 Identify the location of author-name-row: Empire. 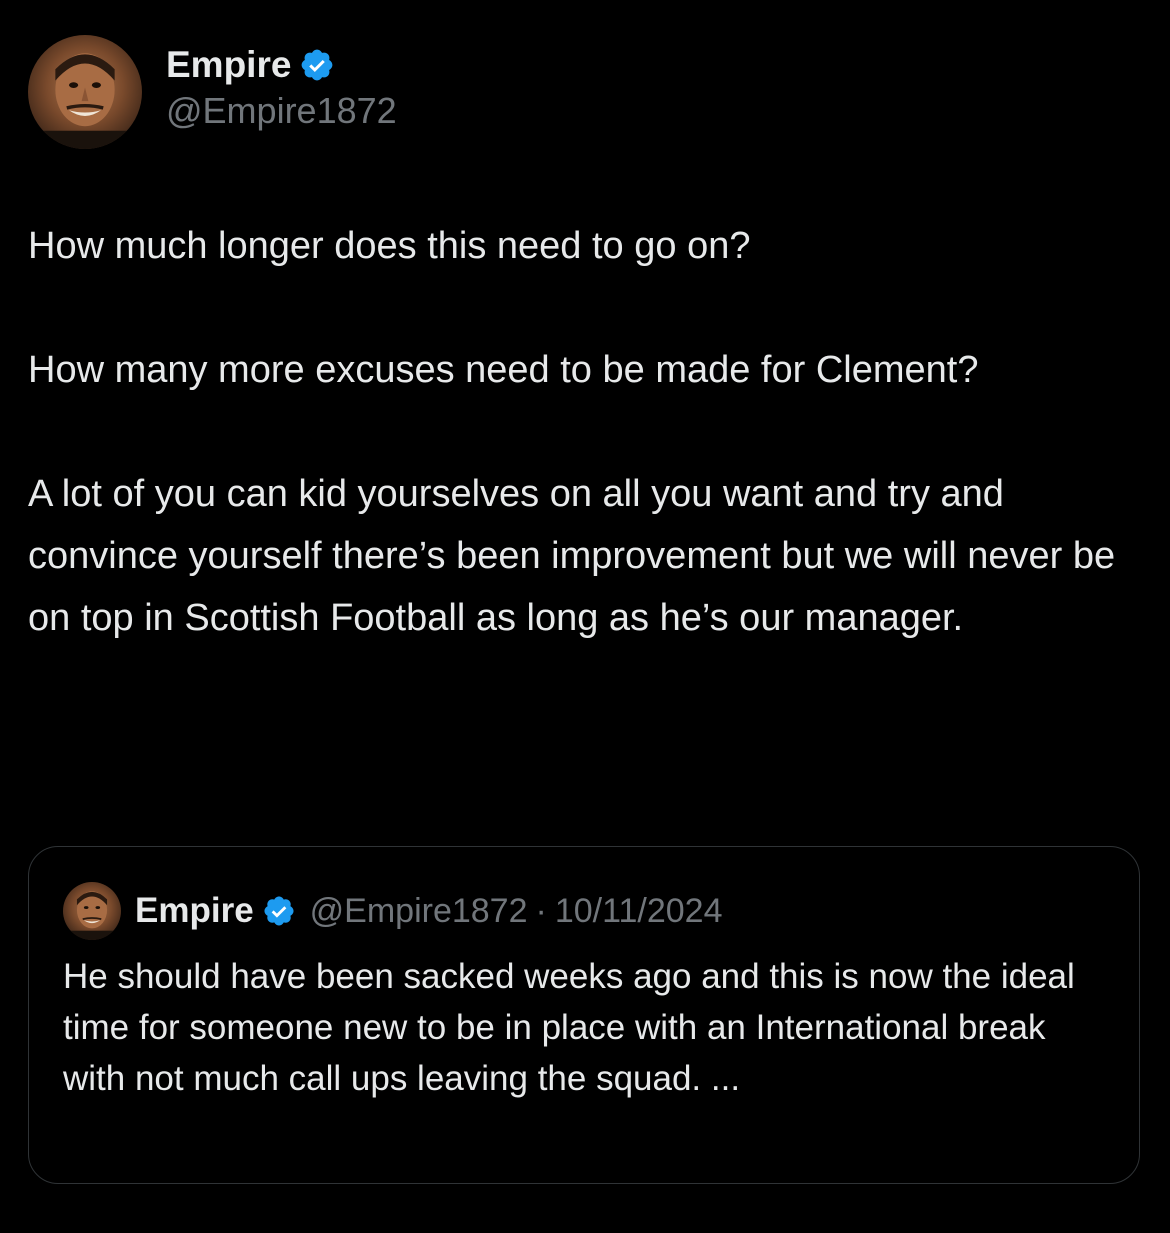
(281, 65).